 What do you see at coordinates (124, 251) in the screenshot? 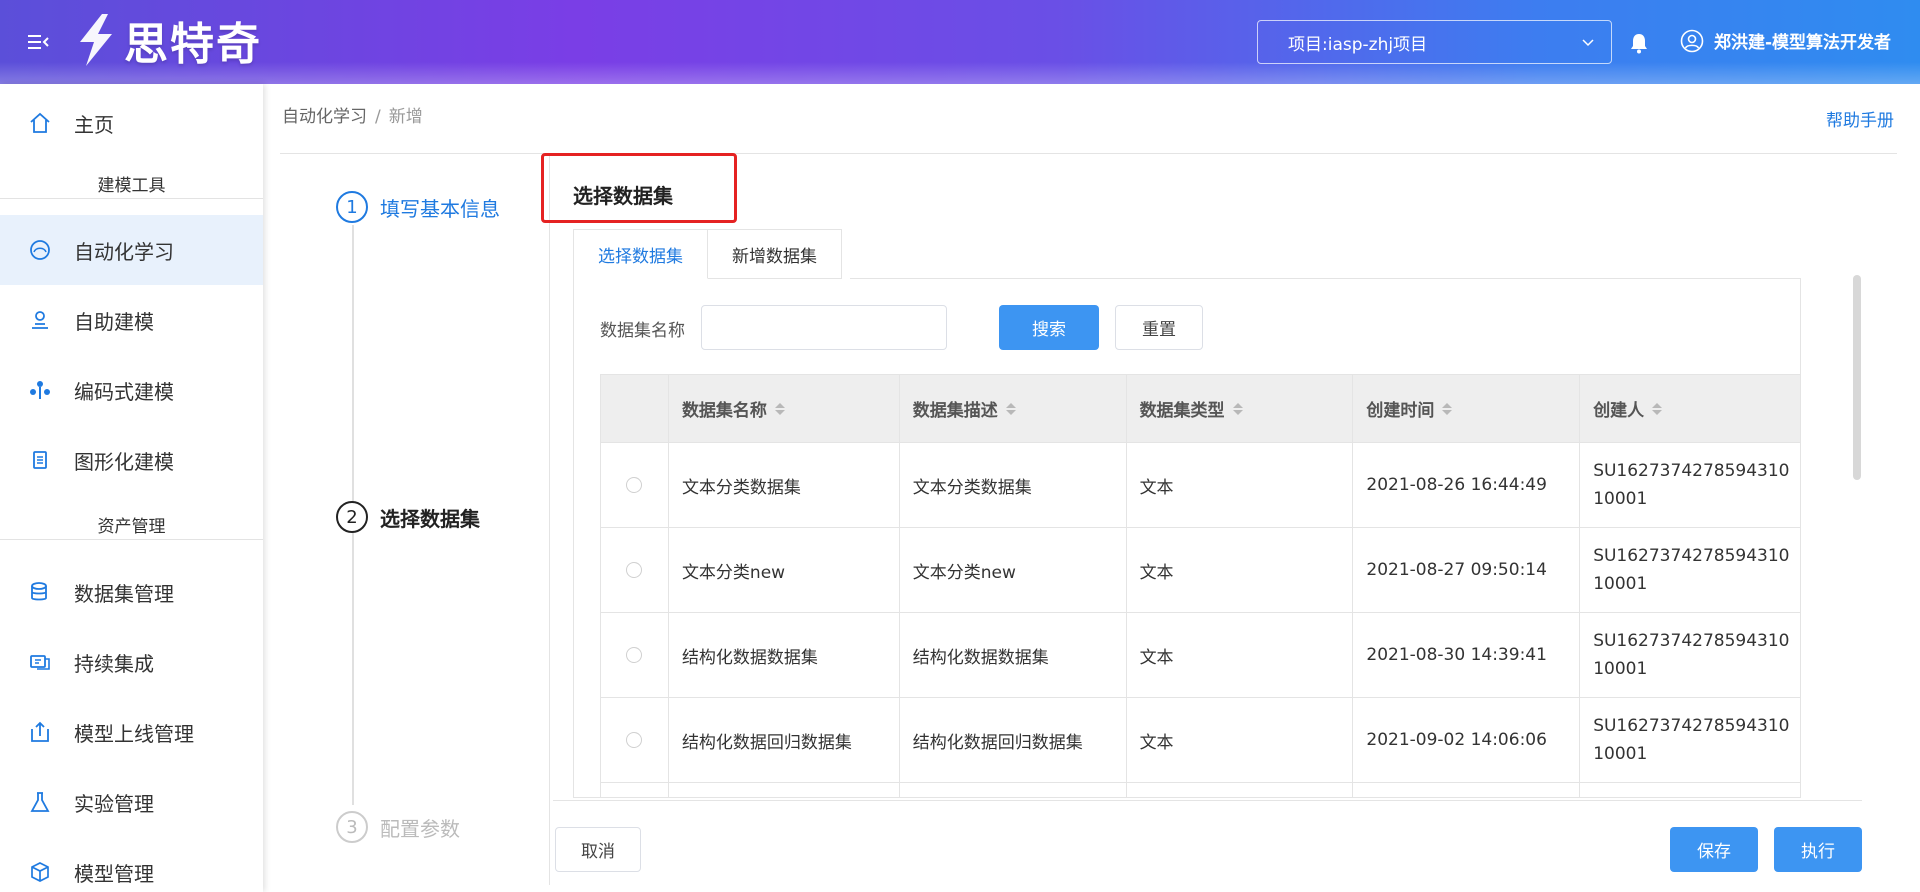
I see `sidebar-item-label: 自动化学习` at bounding box center [124, 251].